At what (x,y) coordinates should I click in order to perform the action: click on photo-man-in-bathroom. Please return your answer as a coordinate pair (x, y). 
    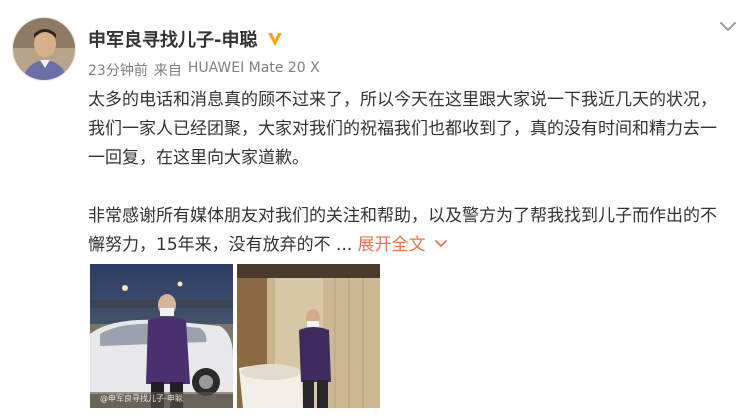
    Looking at the image, I should click on (308, 336).